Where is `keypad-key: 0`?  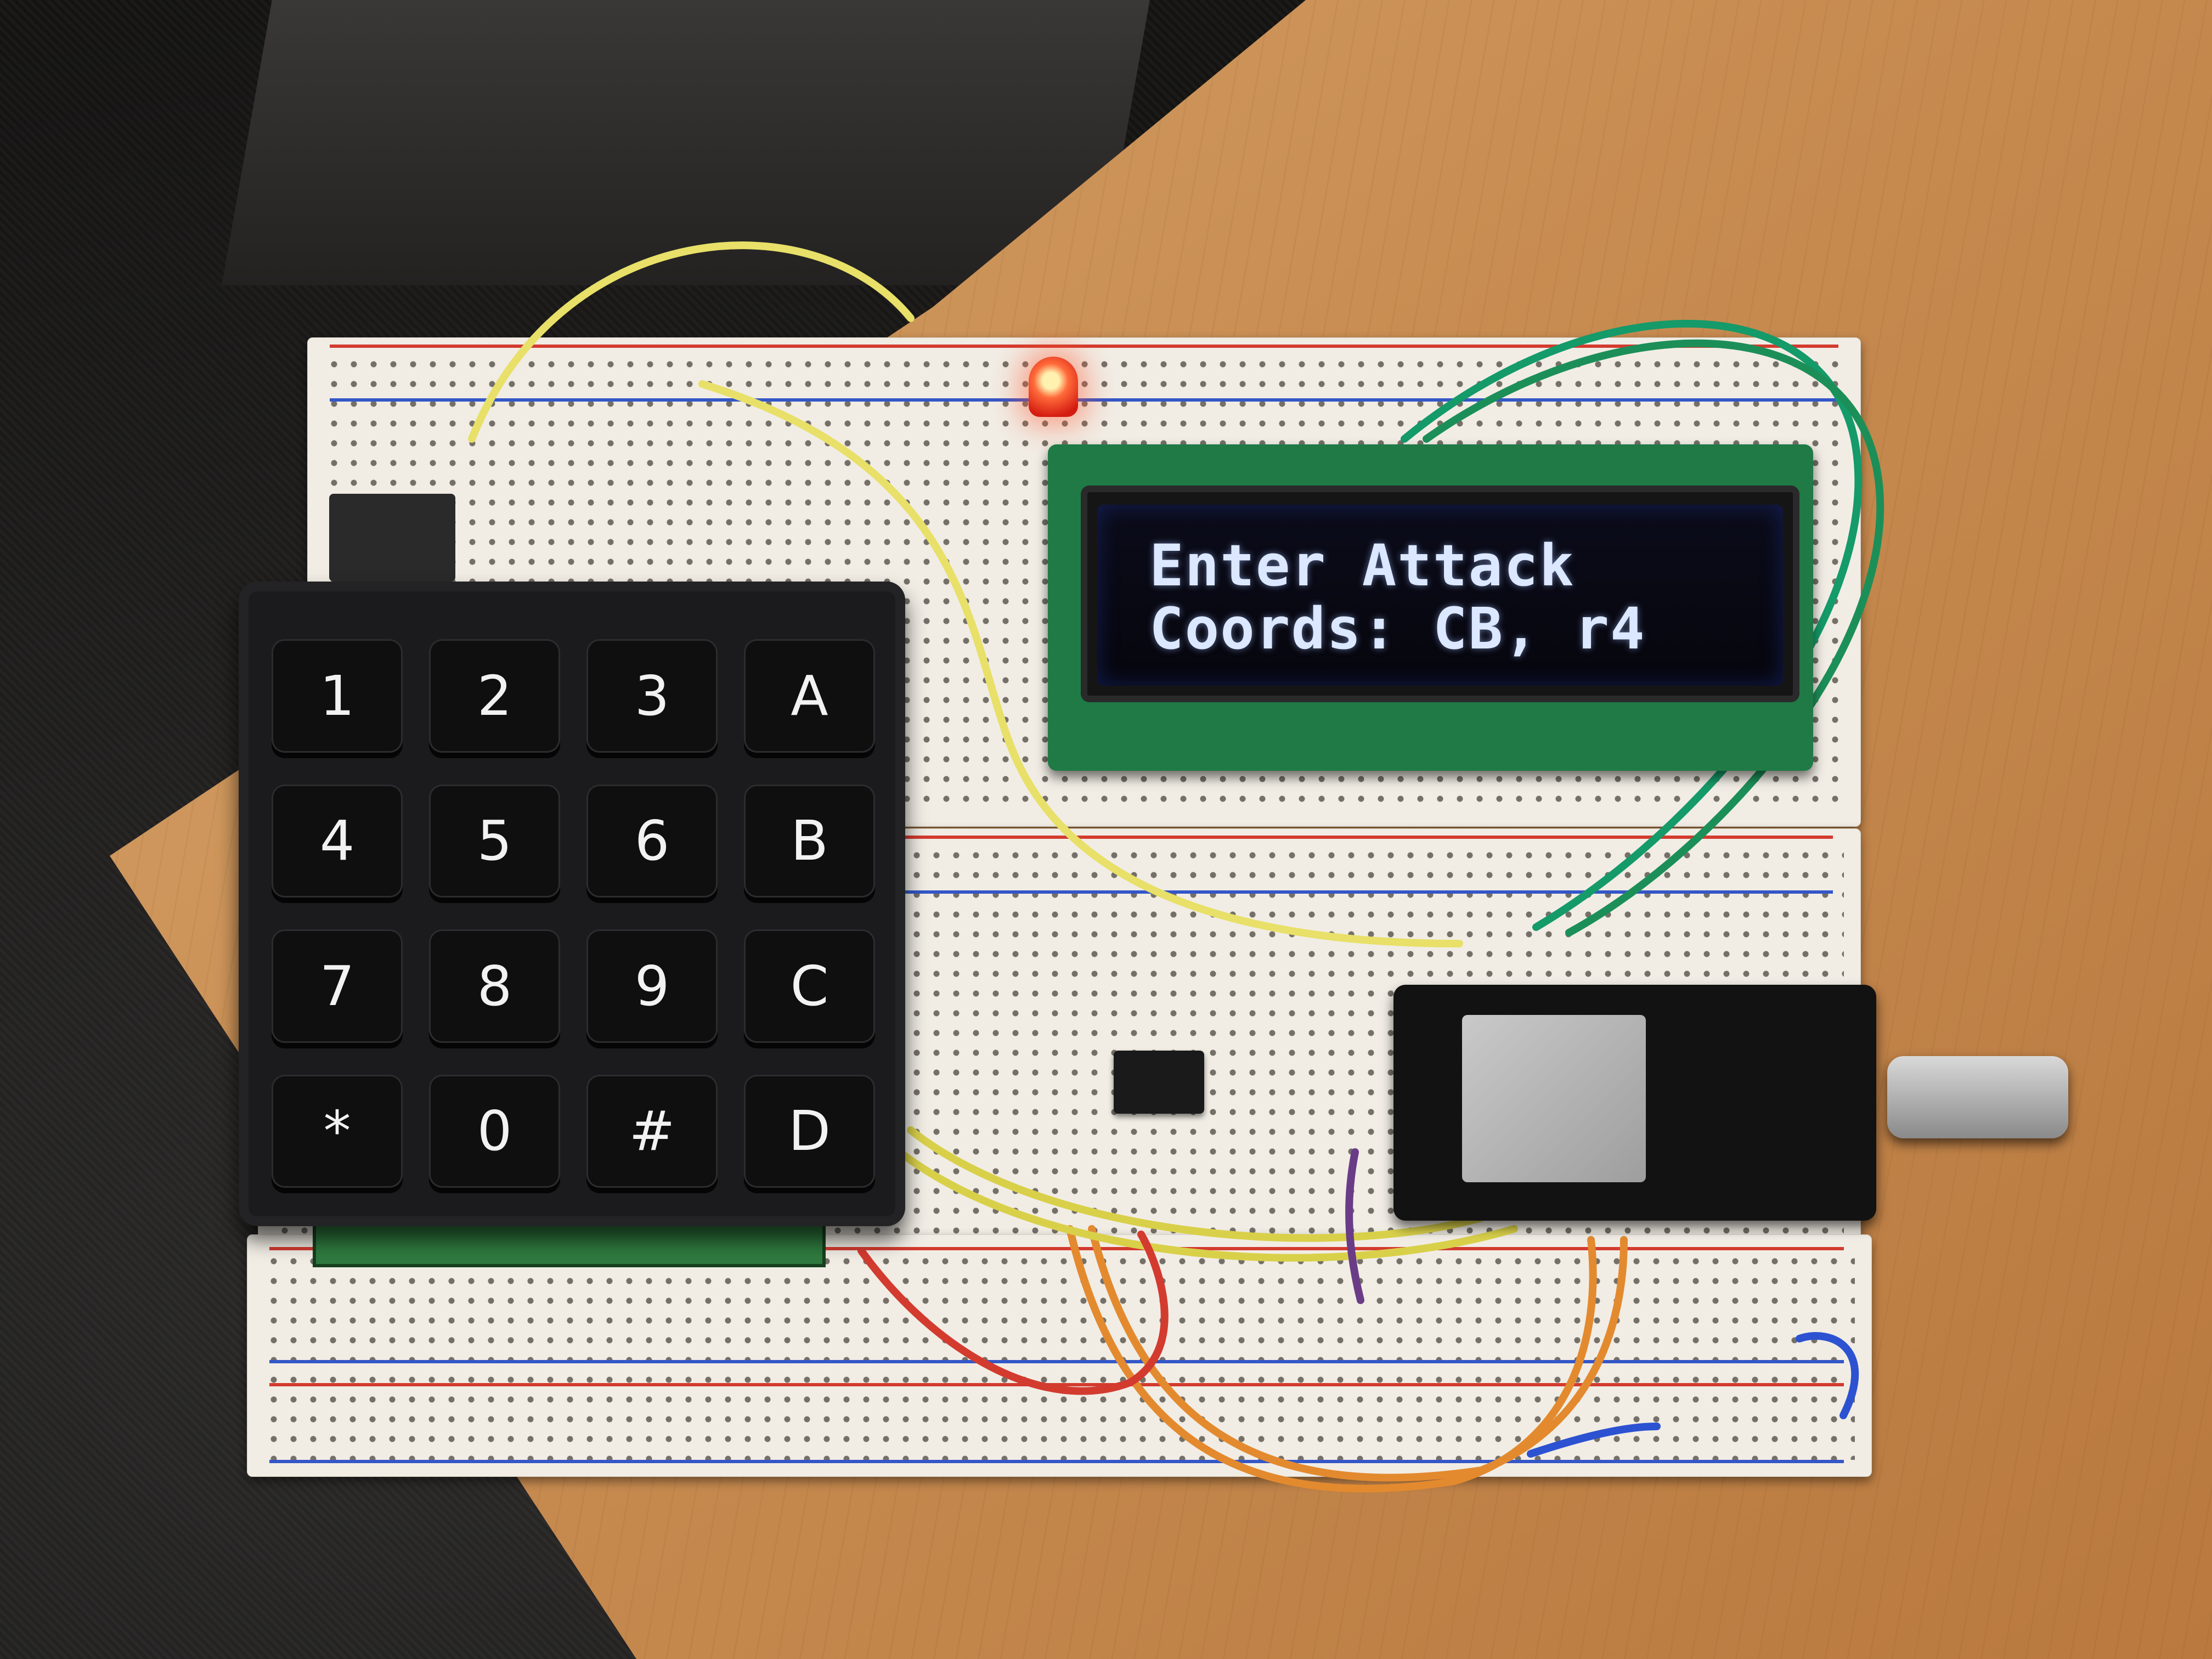 keypad-key: 0 is located at coordinates (495, 1131).